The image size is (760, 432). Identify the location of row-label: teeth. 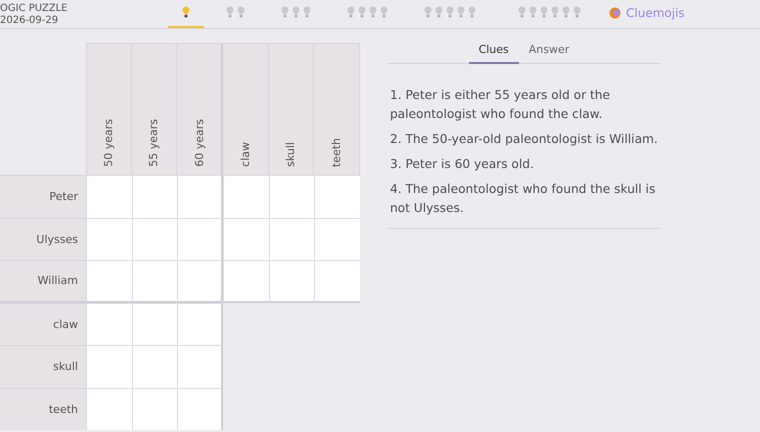
(43, 409).